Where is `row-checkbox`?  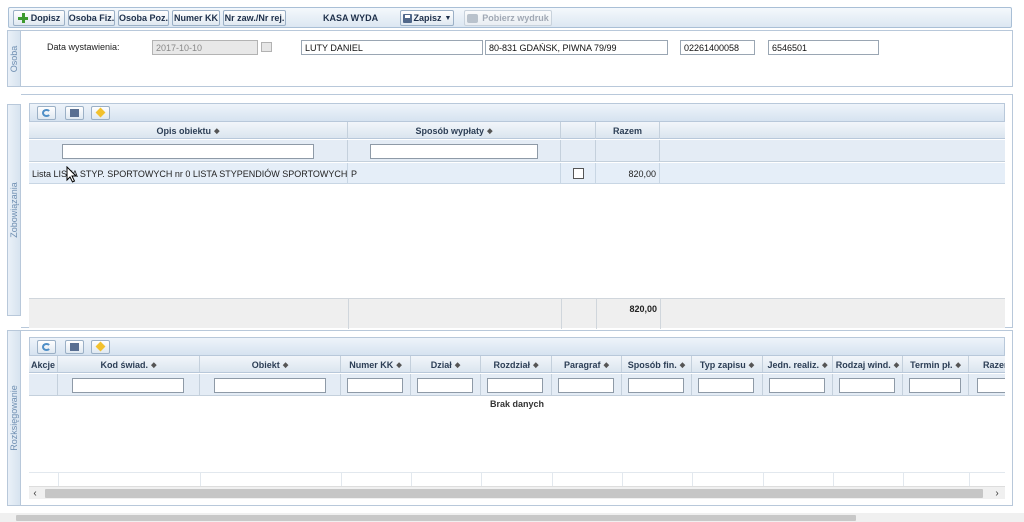
row-checkbox is located at coordinates (578, 173).